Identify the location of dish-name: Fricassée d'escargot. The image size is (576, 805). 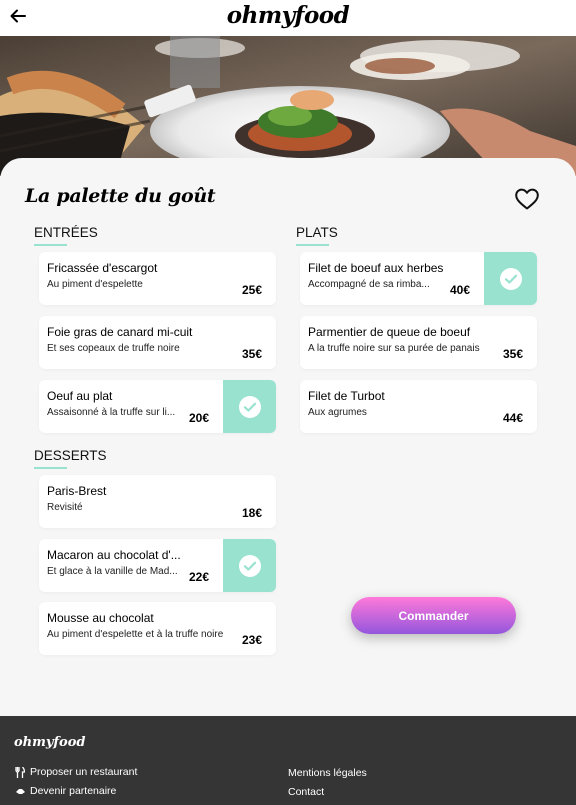
(102, 268).